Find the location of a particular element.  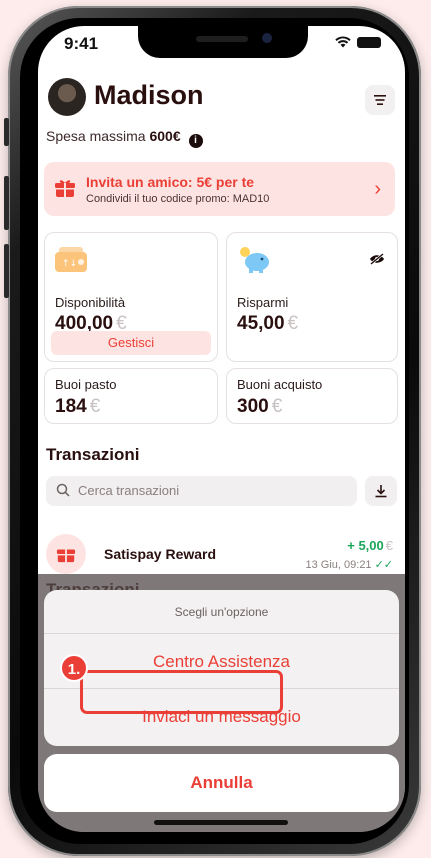

transaction-date: 13 Giu, 09:21 ✓✓ is located at coordinates (350, 564).